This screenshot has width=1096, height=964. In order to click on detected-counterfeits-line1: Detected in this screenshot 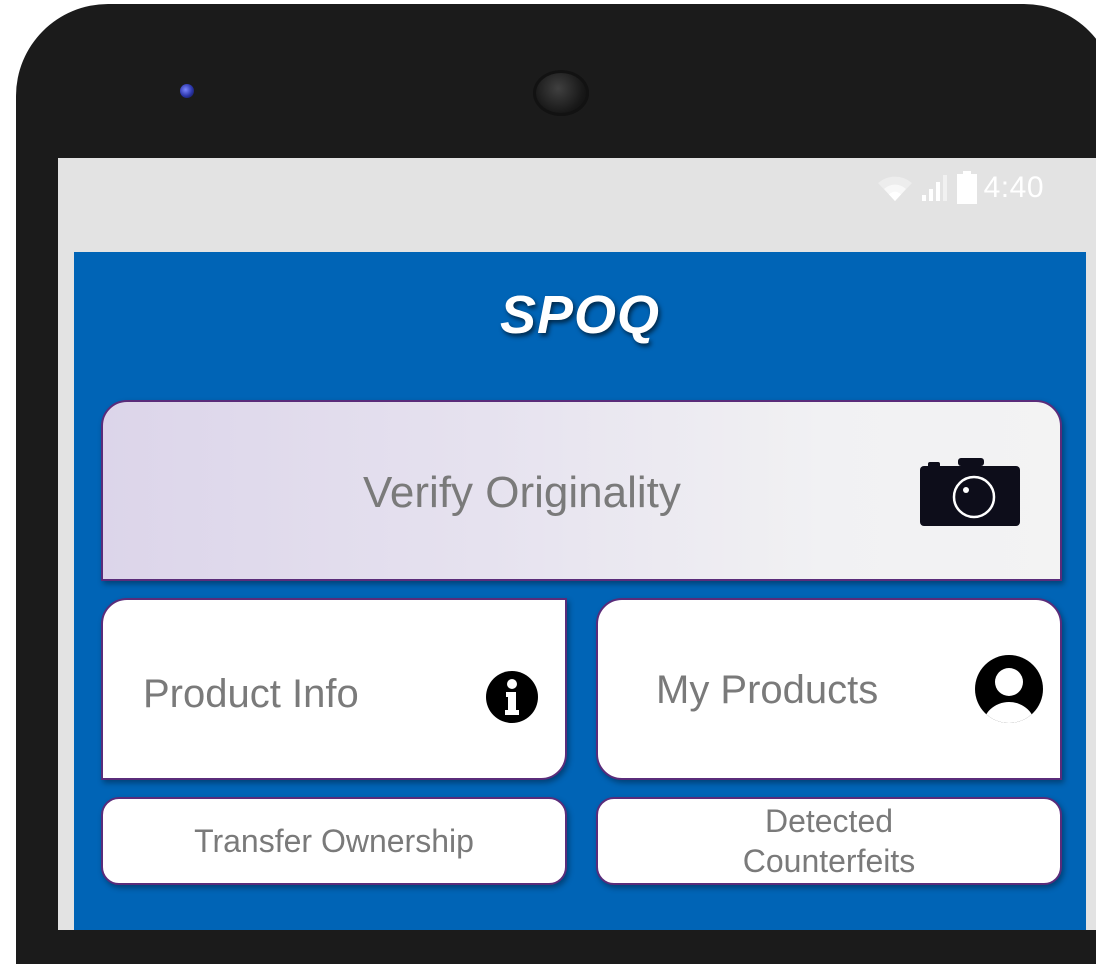, I will do `click(829, 821)`.